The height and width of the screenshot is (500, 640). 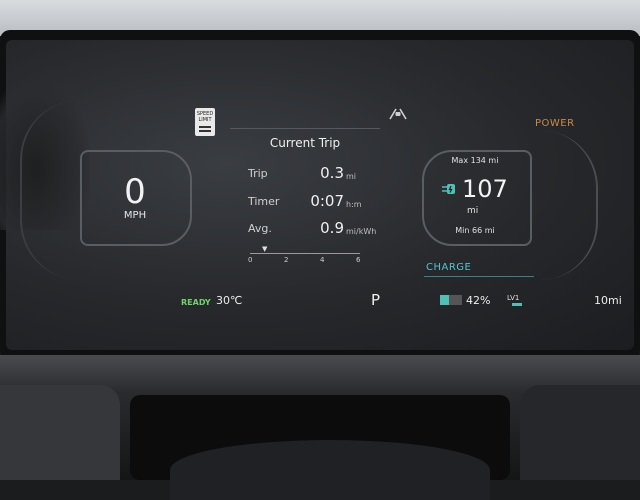 What do you see at coordinates (473, 211) in the screenshot?
I see `range-unit: mi` at bounding box center [473, 211].